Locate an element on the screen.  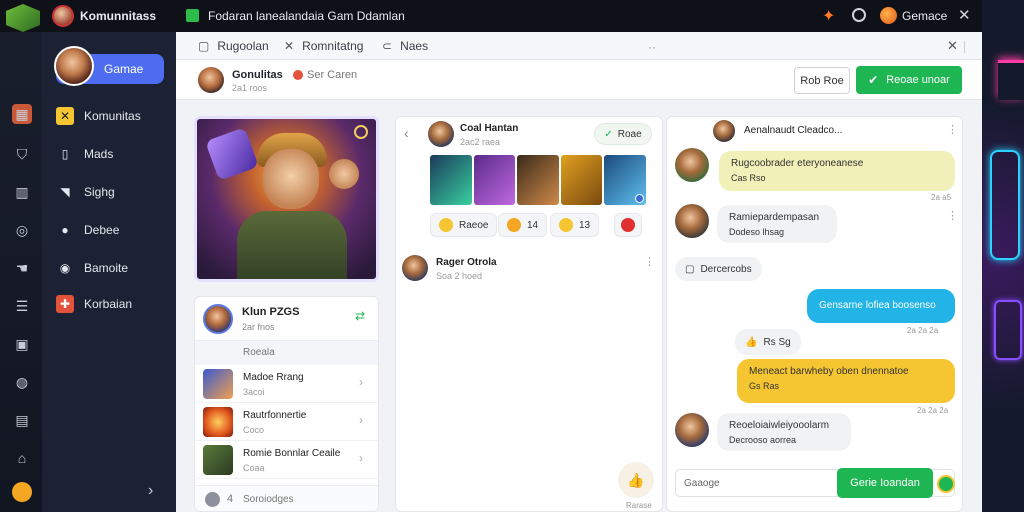
secondary-button: Rob Roe is located at coordinates (822, 80).